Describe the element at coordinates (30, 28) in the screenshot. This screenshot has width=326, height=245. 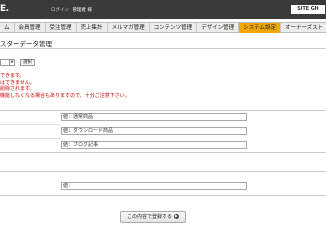
I see `nav-item-members: 会員管理` at that location.